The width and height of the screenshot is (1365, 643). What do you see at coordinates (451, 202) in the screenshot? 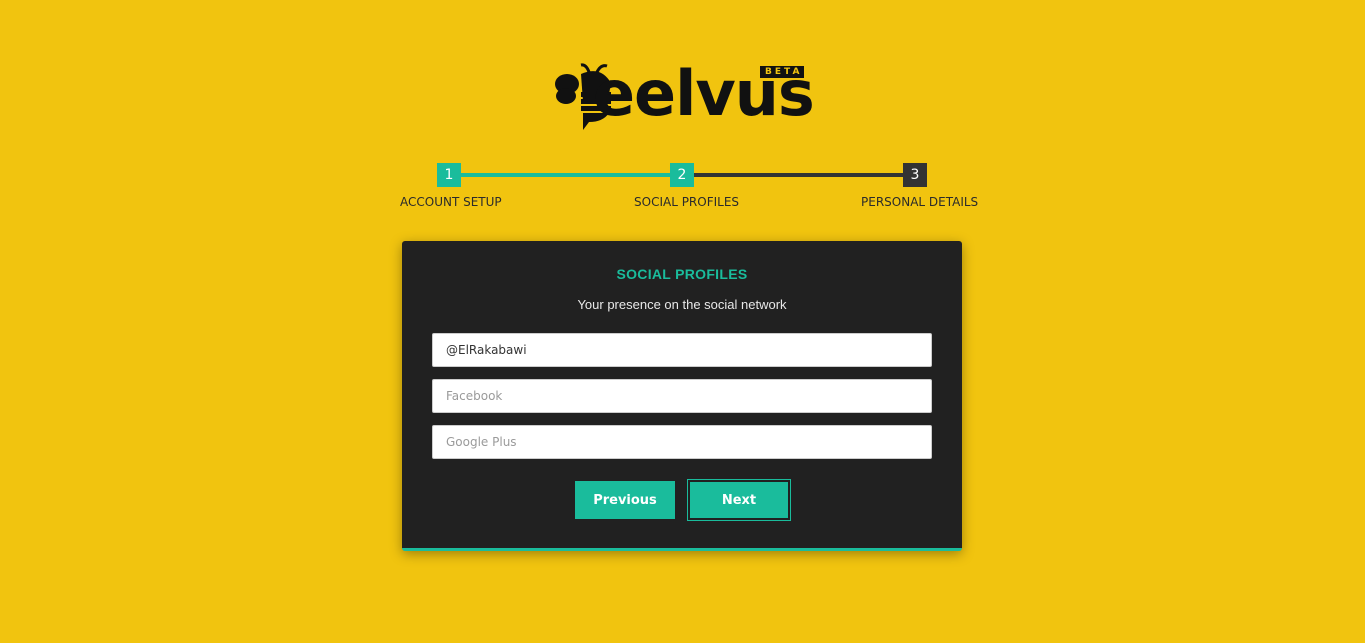
I see `step-1-label: ACCOUNT SETUP` at bounding box center [451, 202].